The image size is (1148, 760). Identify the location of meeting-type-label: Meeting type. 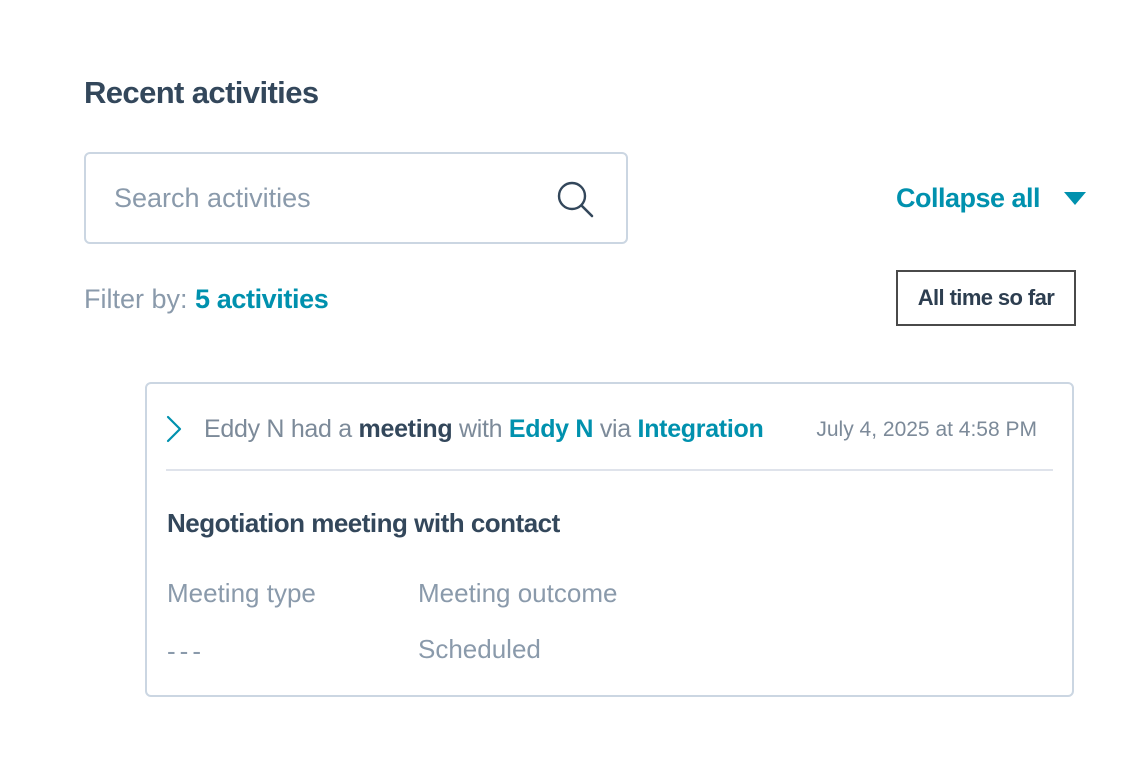
(241, 593).